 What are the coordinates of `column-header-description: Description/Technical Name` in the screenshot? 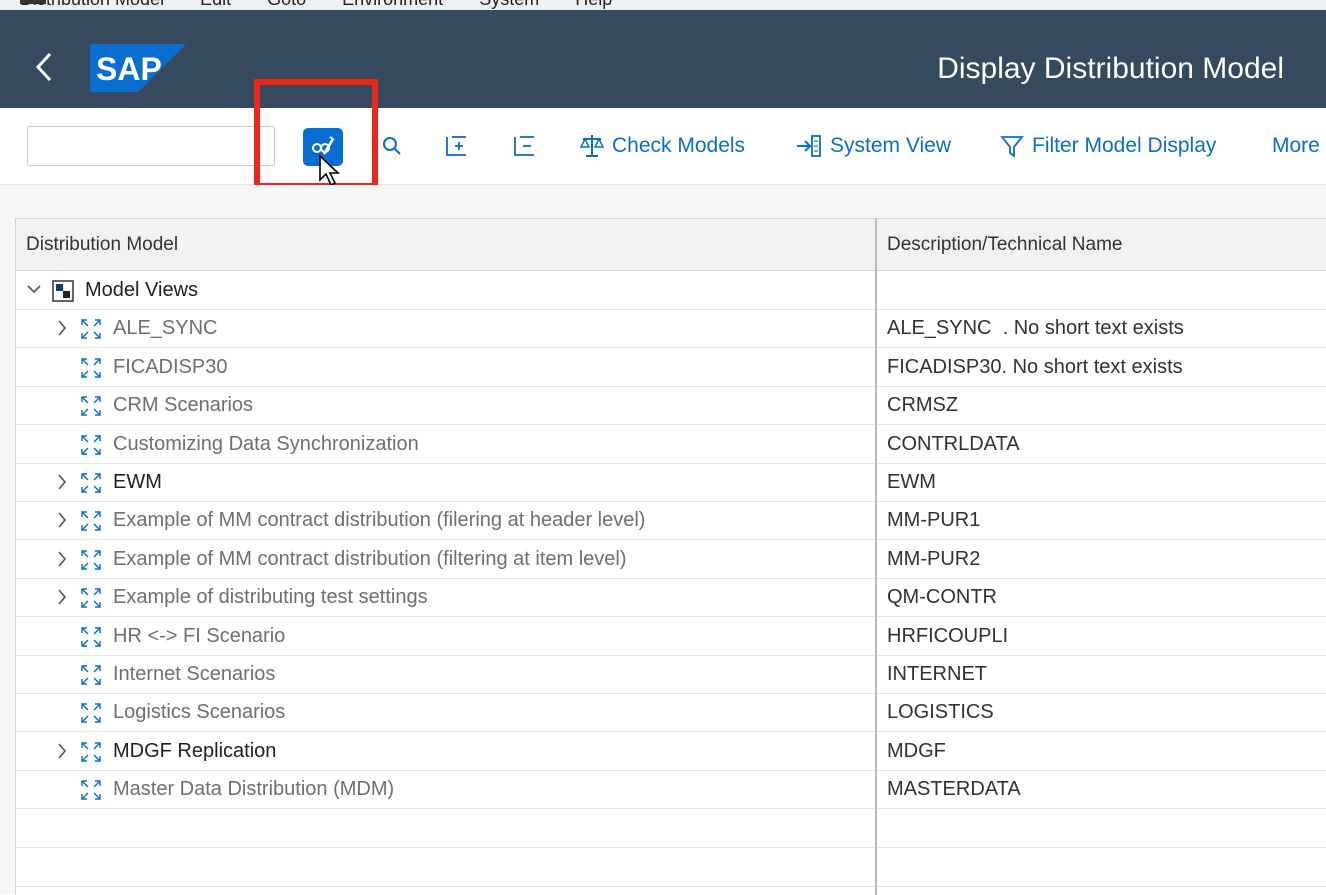 It's located at (1005, 245).